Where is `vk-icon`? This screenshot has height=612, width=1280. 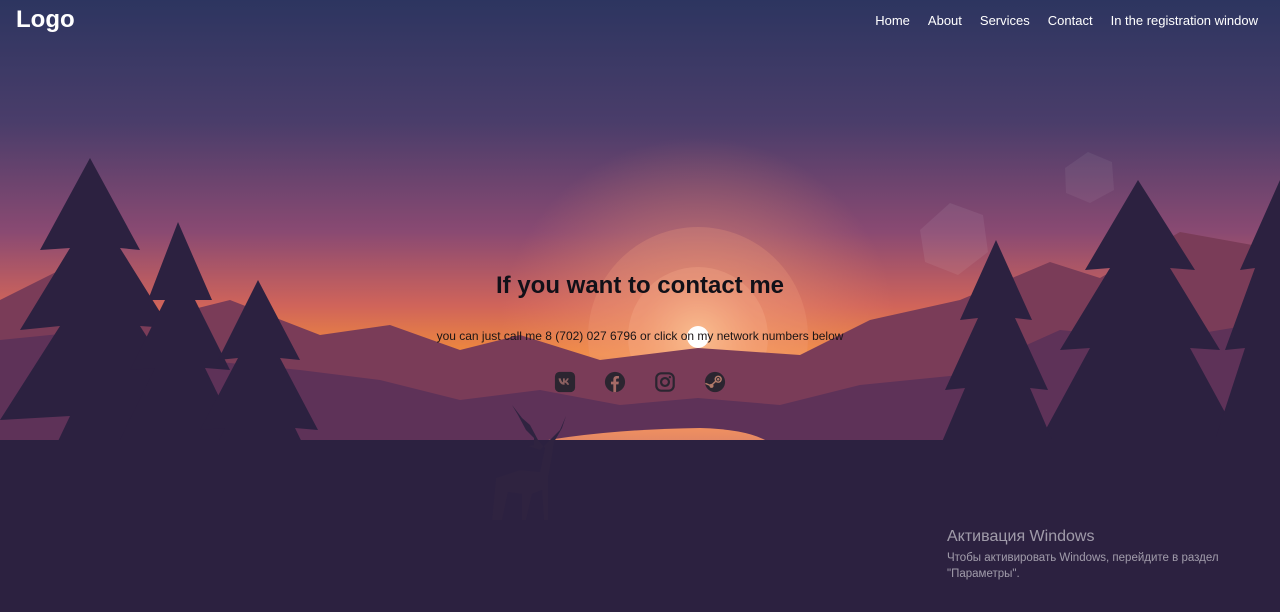
vk-icon is located at coordinates (565, 382).